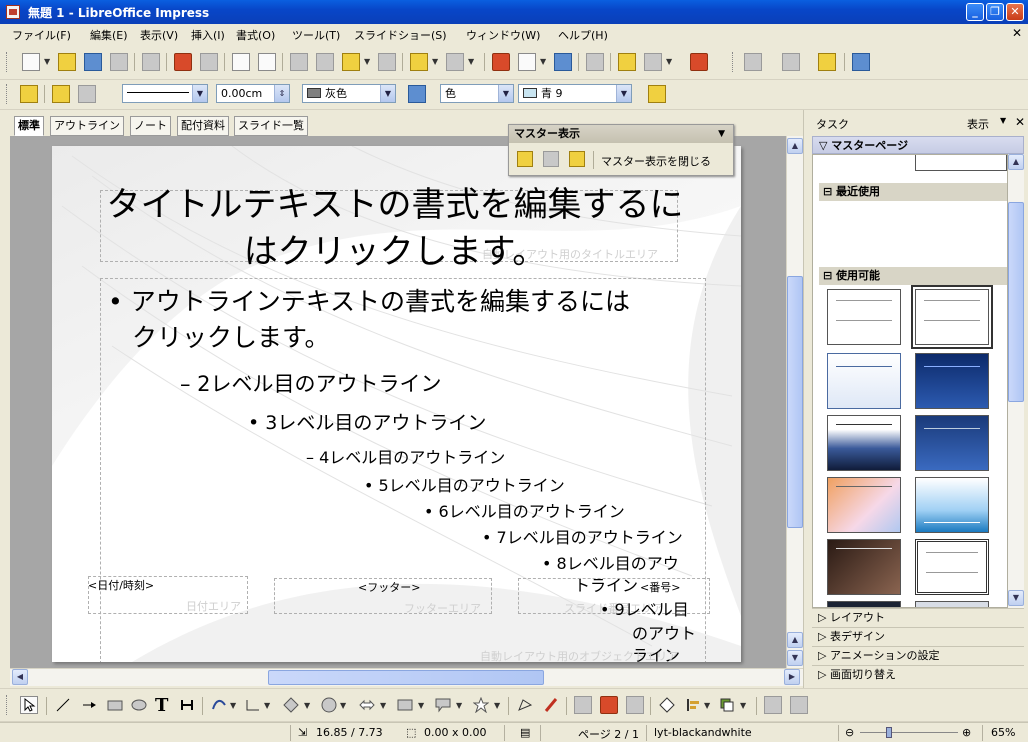  Describe the element at coordinates (41, 35) in the screenshot. I see `menu-file: ファイル(F)` at that location.